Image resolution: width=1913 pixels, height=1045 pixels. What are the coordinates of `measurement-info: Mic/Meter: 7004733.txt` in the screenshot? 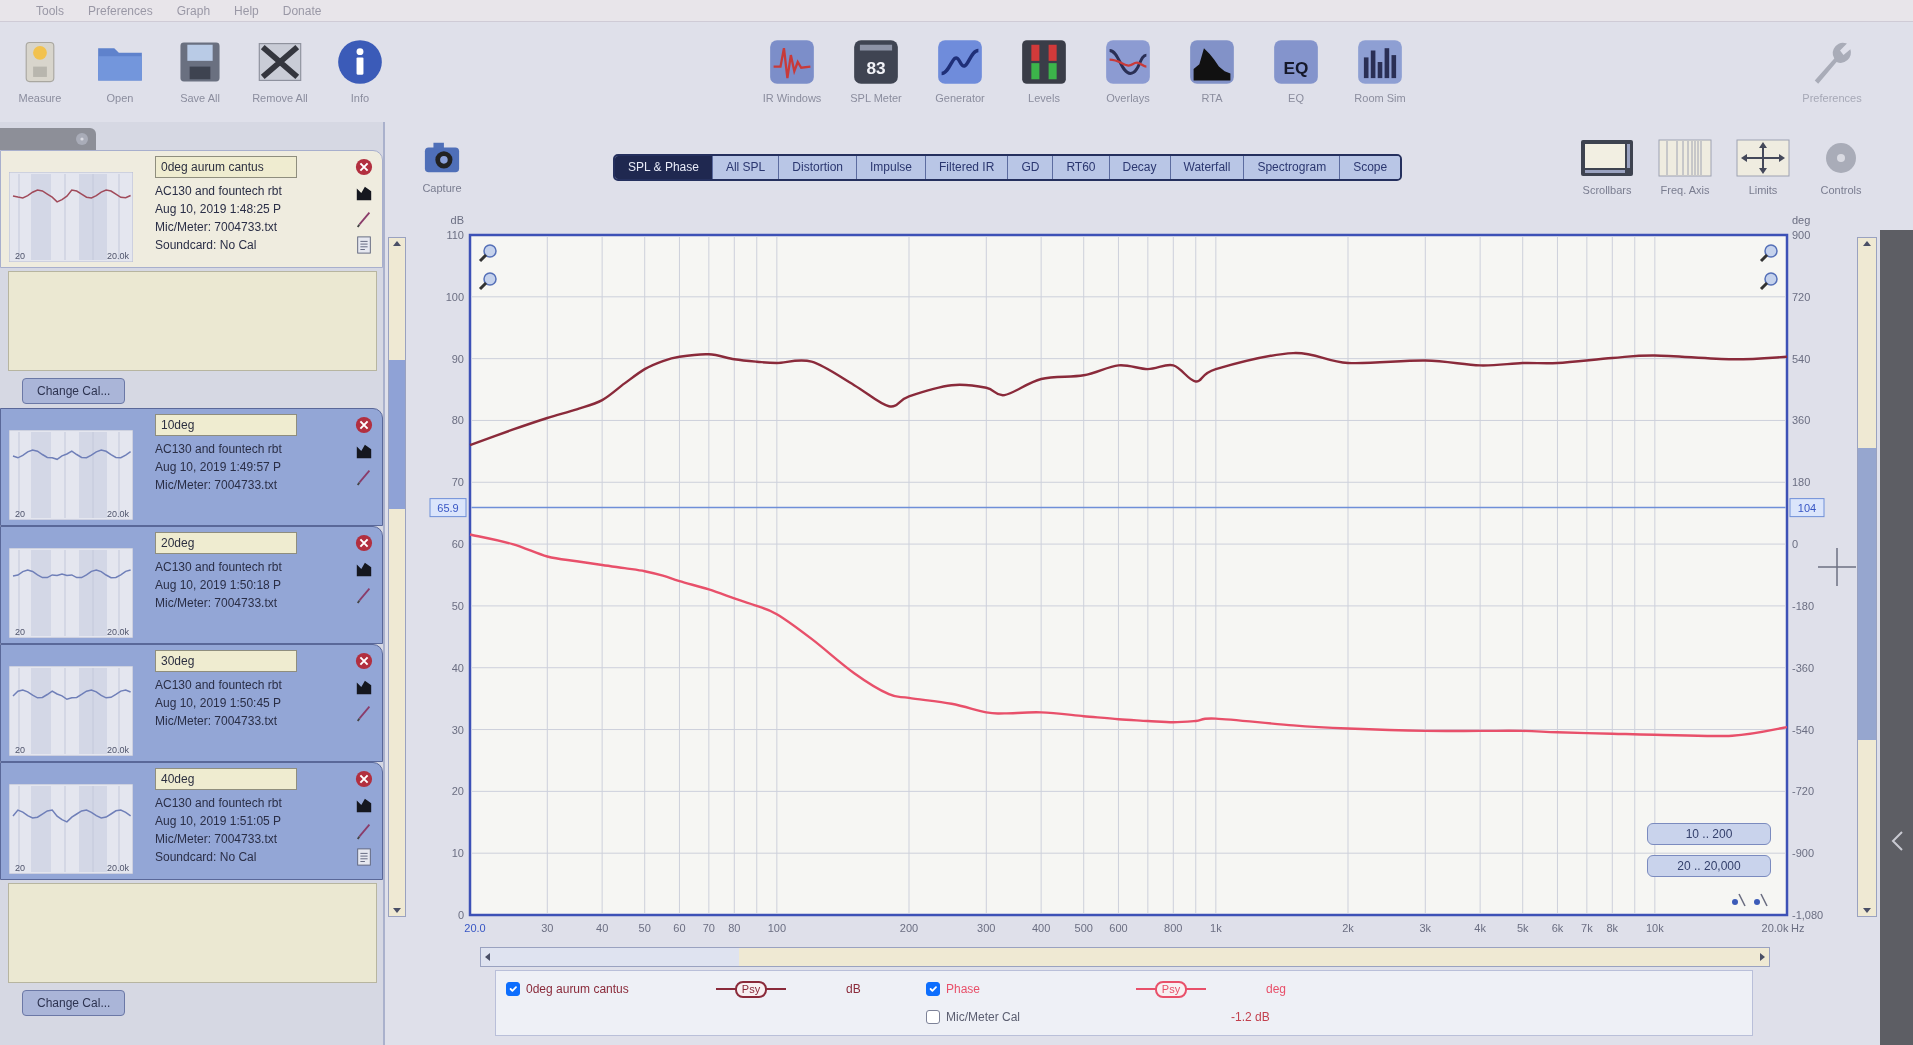 It's located at (217, 485).